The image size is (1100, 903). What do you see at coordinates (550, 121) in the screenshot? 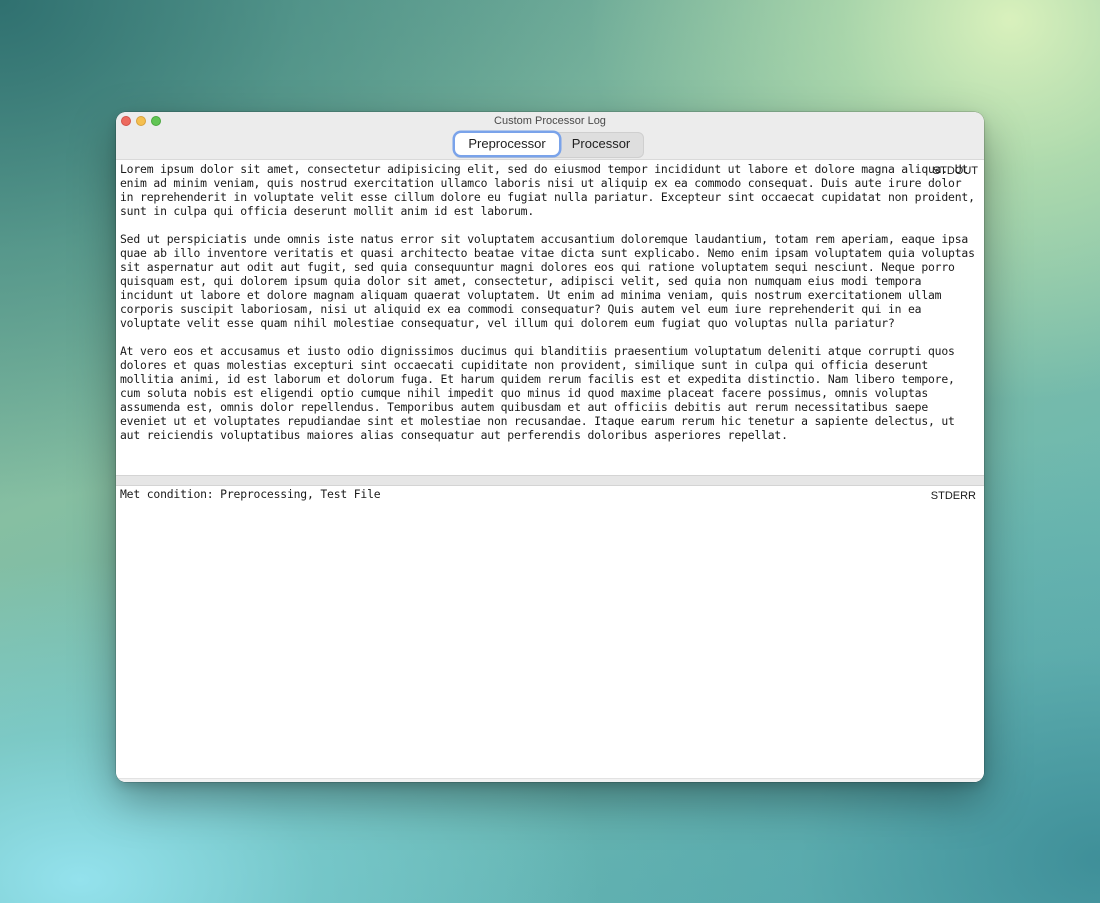
I see `window-title: Custom Processor Log` at bounding box center [550, 121].